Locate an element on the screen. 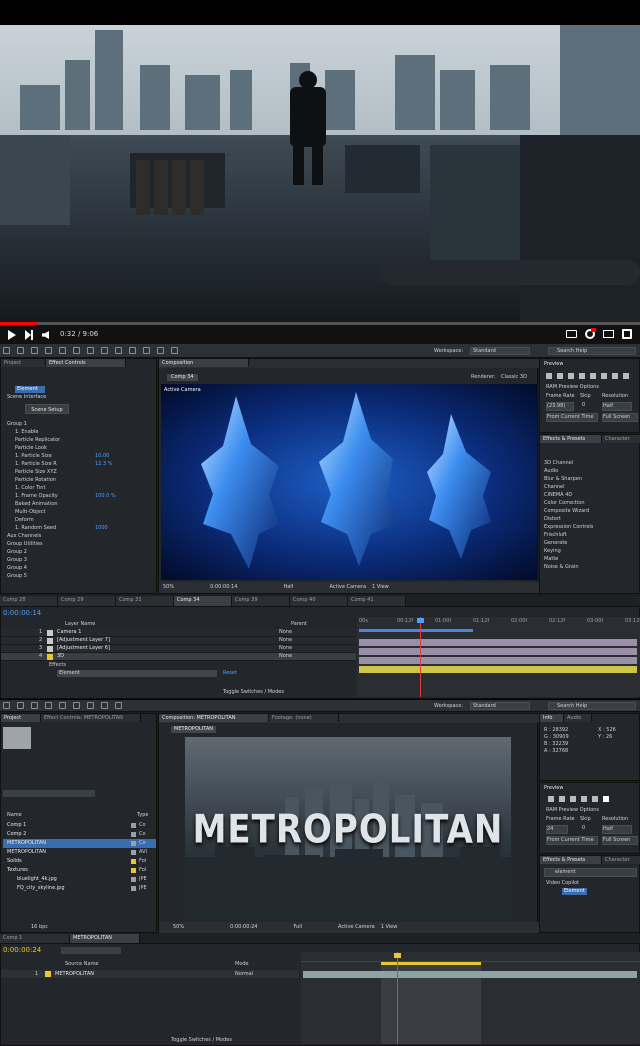 This screenshot has width=640, height=1046. layer-element-chip: Element is located at coordinates (30, 389).